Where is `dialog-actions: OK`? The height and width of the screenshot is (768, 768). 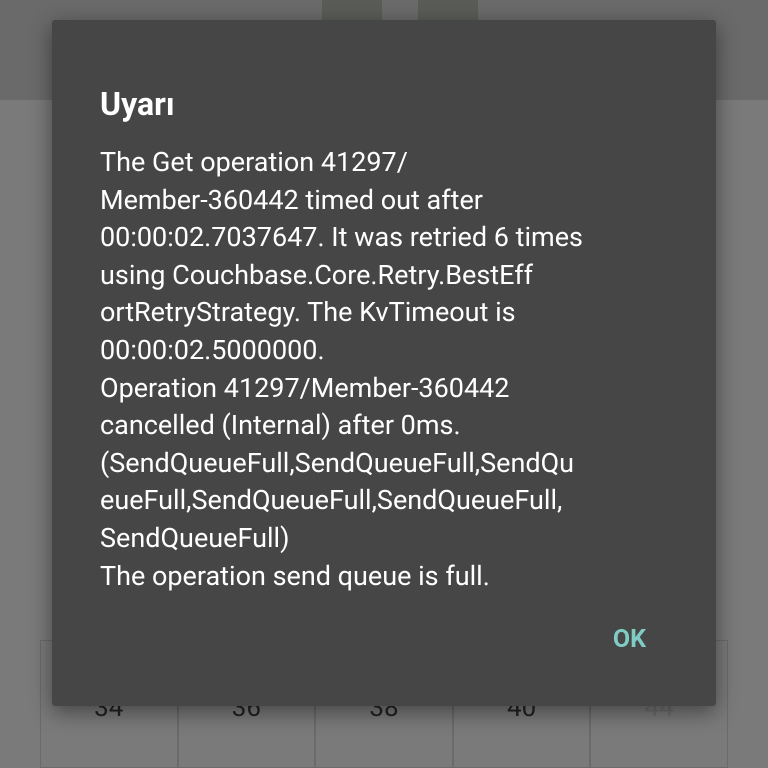 dialog-actions: OK is located at coordinates (629, 639).